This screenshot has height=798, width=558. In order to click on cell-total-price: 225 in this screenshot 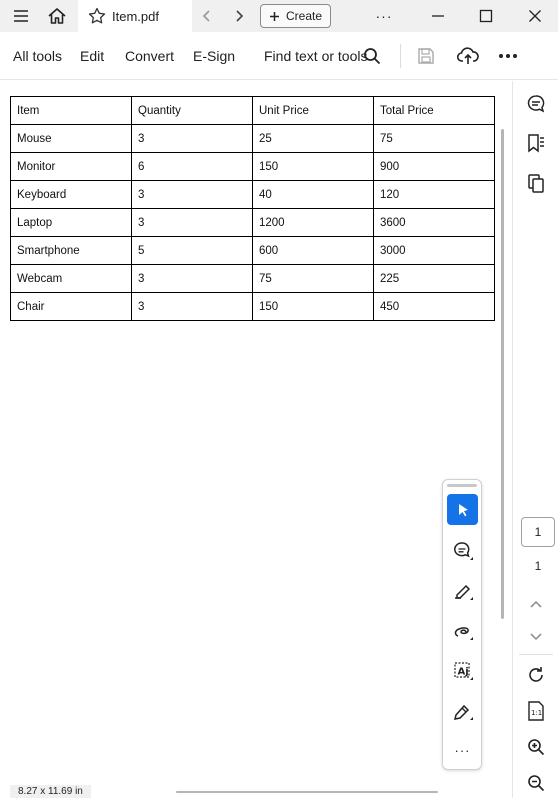, I will do `click(434, 278)`.